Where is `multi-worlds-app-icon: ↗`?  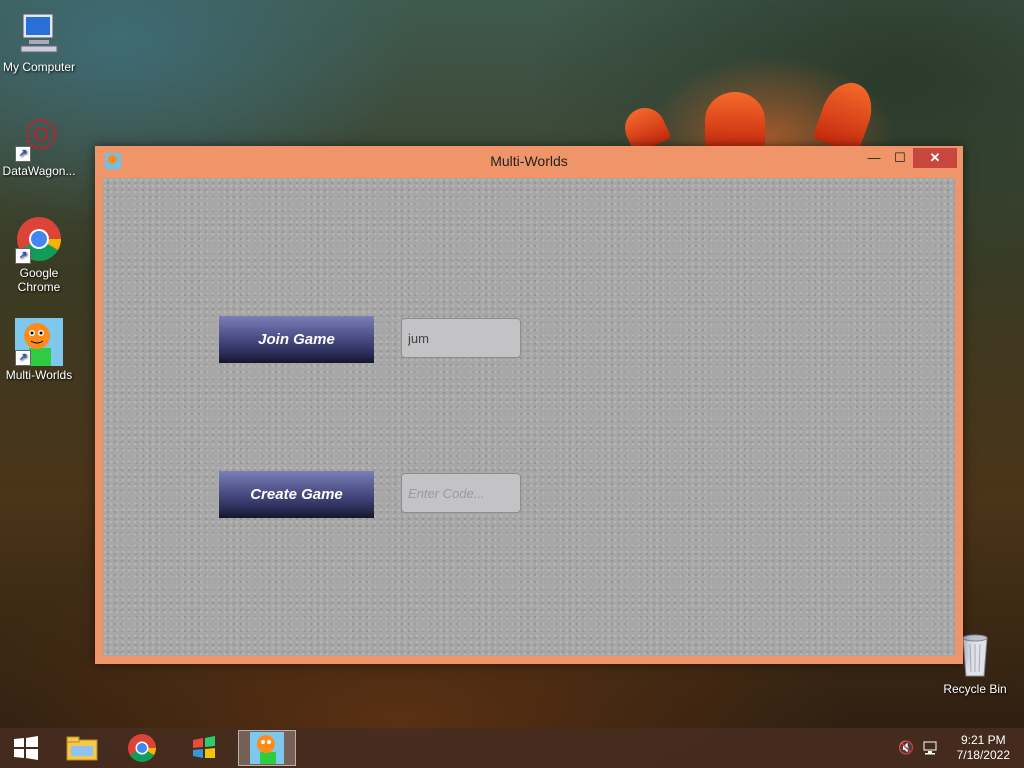 multi-worlds-app-icon: ↗ is located at coordinates (39, 342).